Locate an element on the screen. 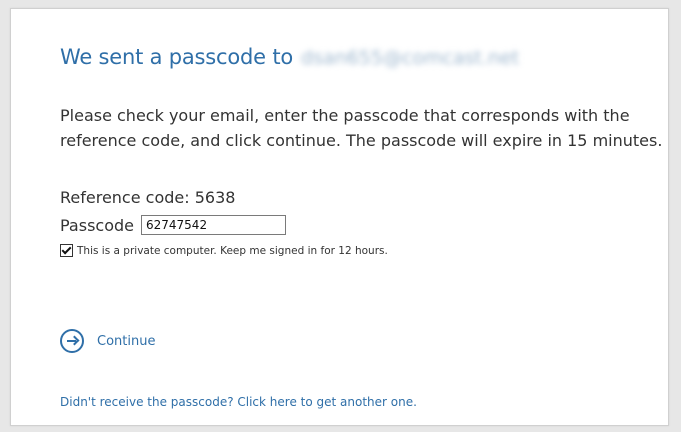 The width and height of the screenshot is (681, 432). keep-signed-in-checkbox is located at coordinates (66, 250).